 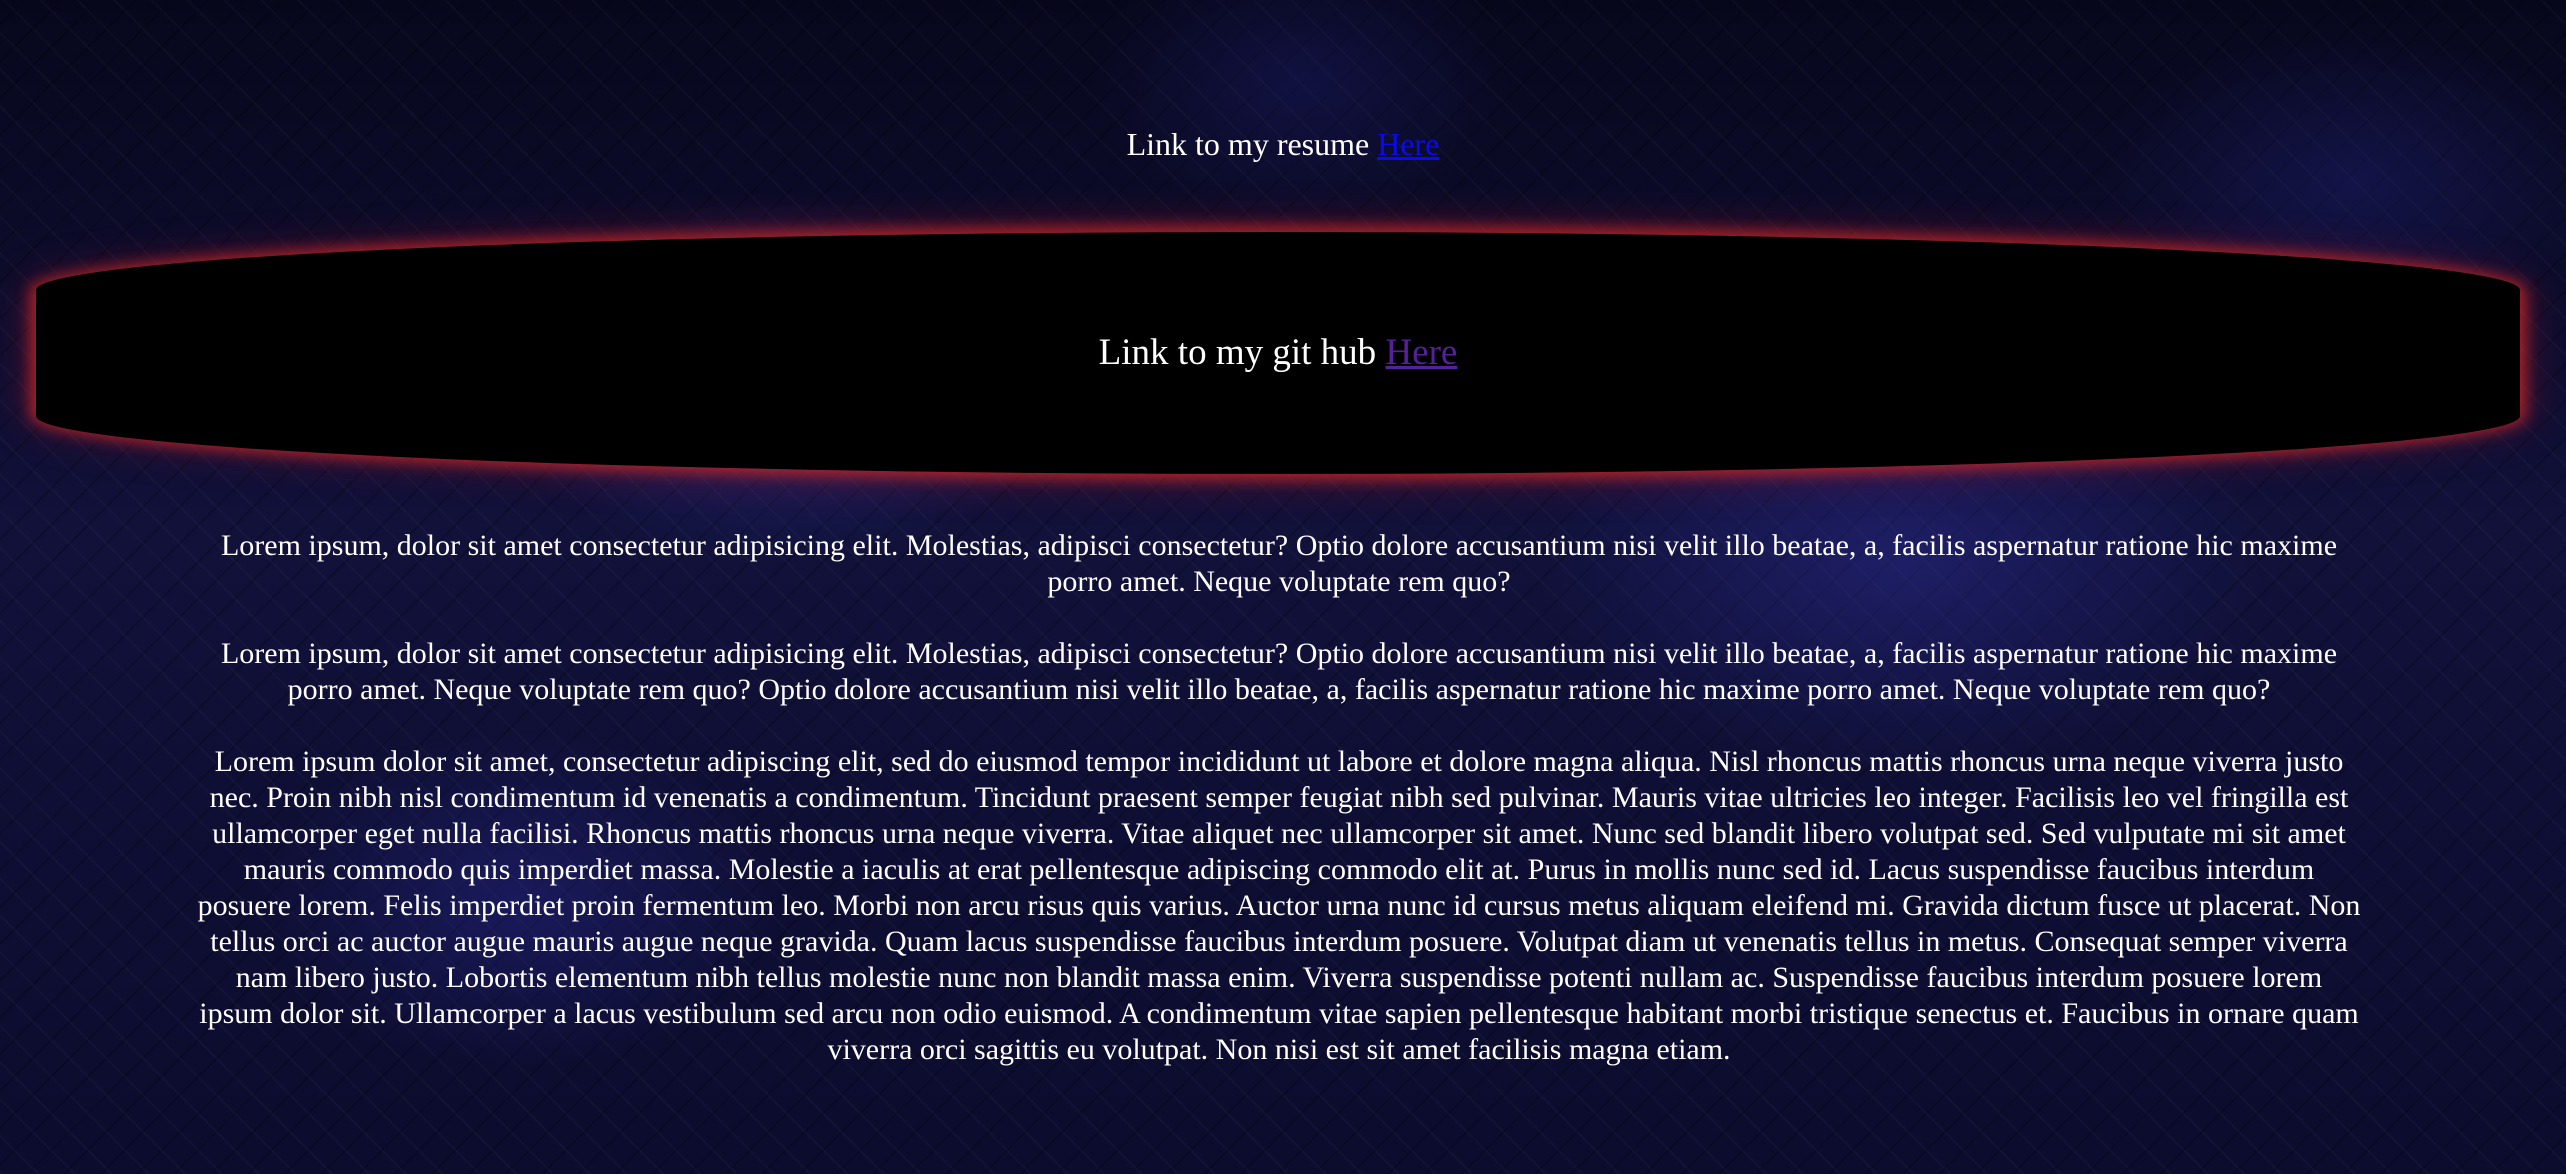 I want to click on github-link: Here, so click(x=1421, y=352).